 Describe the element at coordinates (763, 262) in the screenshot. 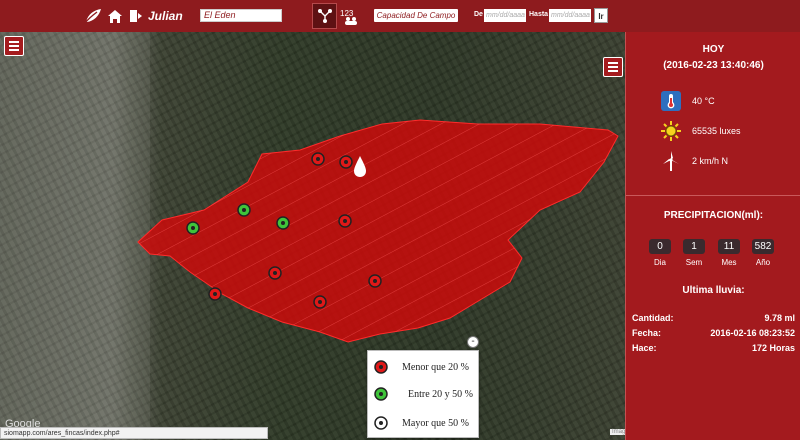

I see `rain-year-label: Año` at that location.